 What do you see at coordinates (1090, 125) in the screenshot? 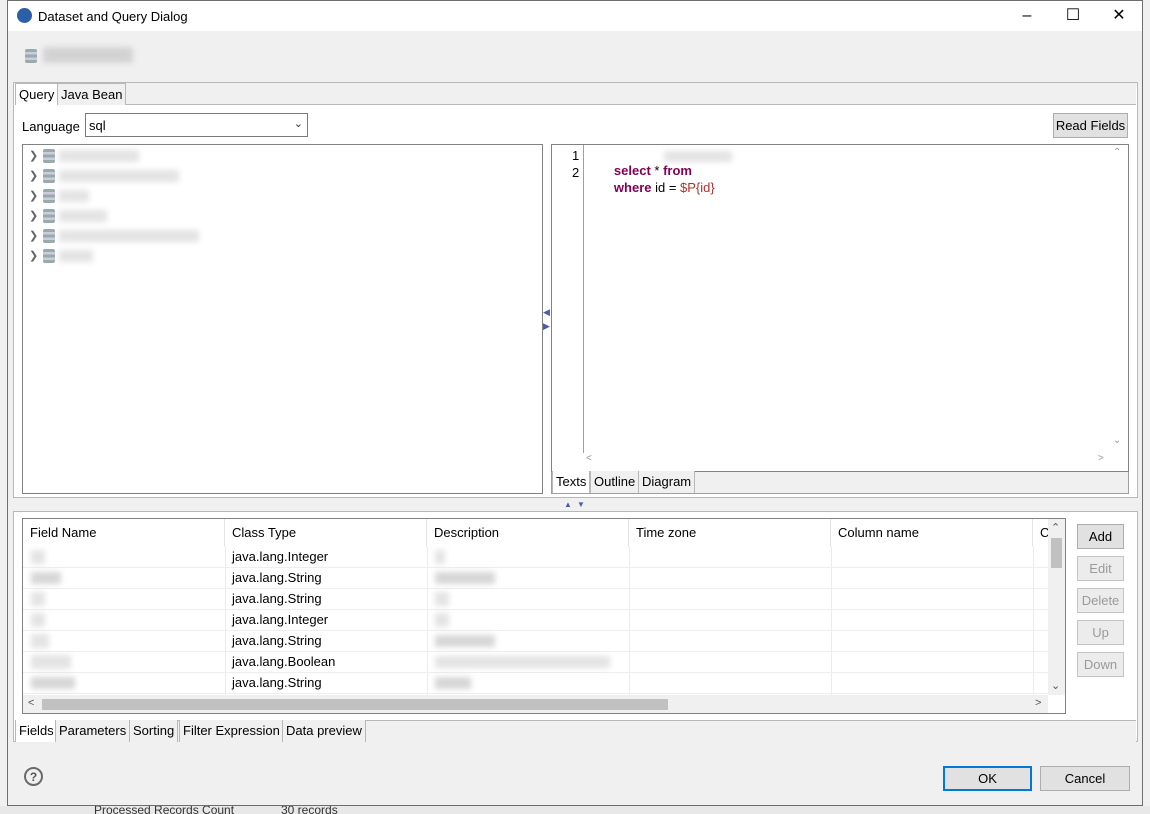
I see `read-fields-button: Read Fields` at bounding box center [1090, 125].